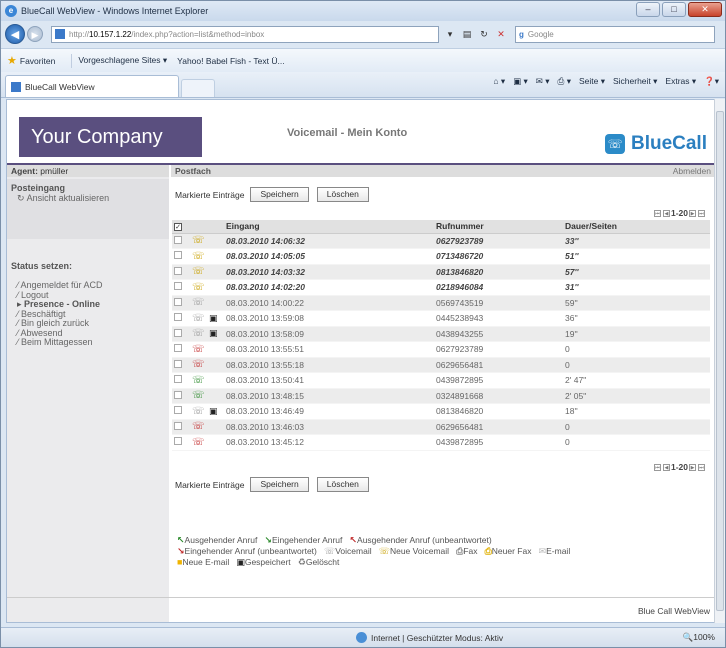 This screenshot has width=726, height=648. What do you see at coordinates (441, 380) in the screenshot?
I see `table-row: ☏ 08.03.2010 13:50:41 0439872895 2' 47''` at bounding box center [441, 380].